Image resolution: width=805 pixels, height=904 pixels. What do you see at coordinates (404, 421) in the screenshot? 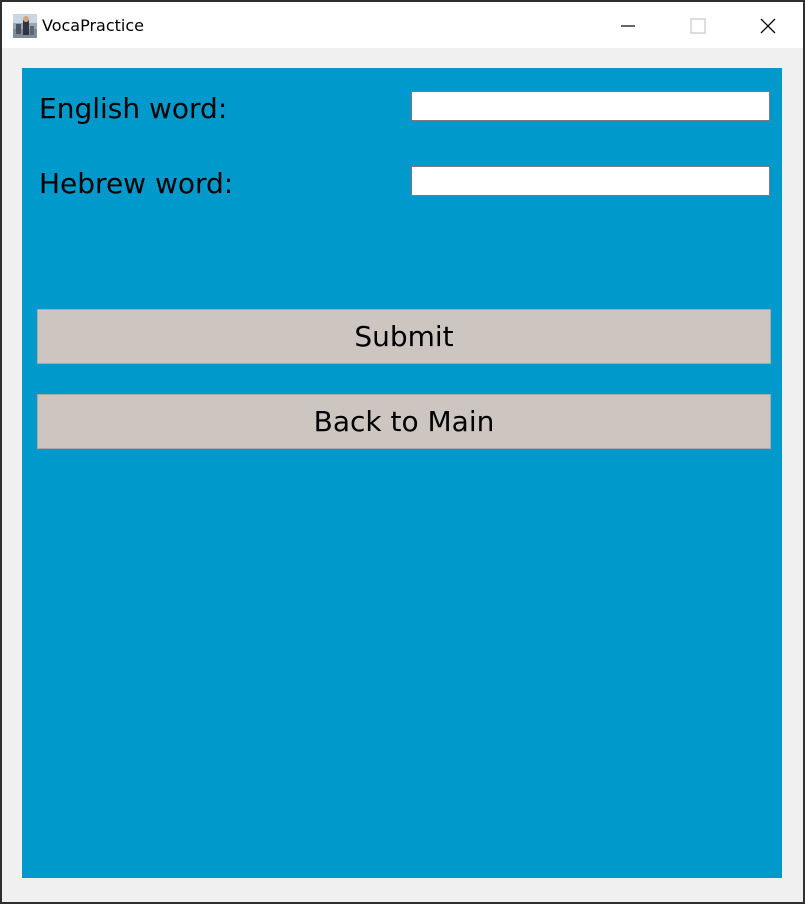
I see `back-to-main-button: Back to Main` at bounding box center [404, 421].